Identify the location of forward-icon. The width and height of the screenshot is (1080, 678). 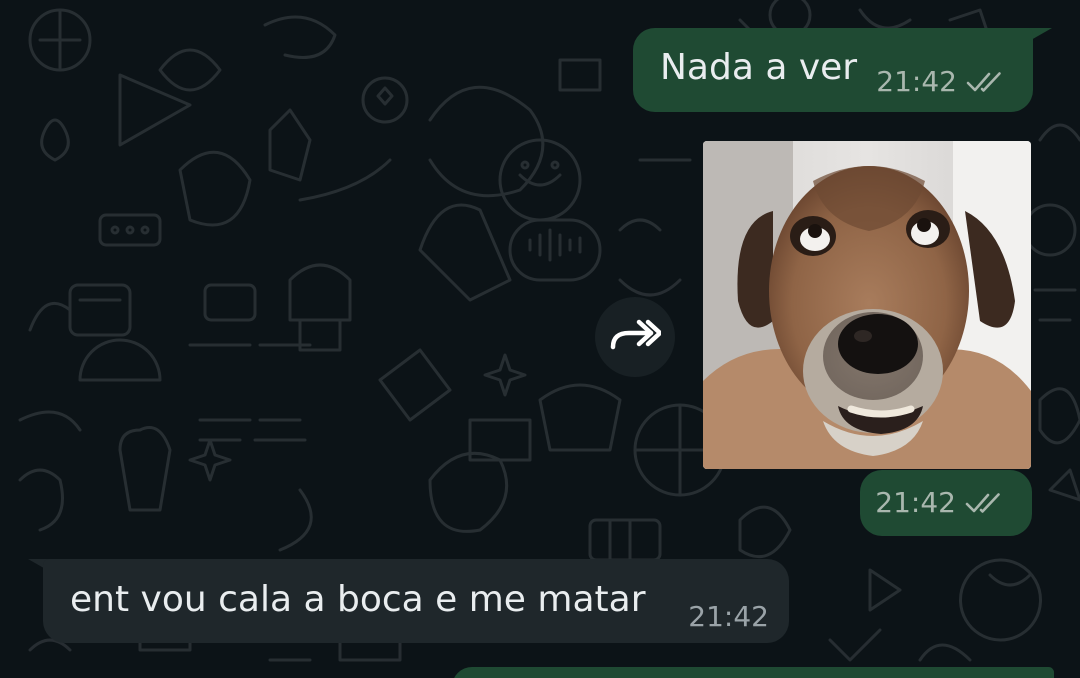
(636, 337).